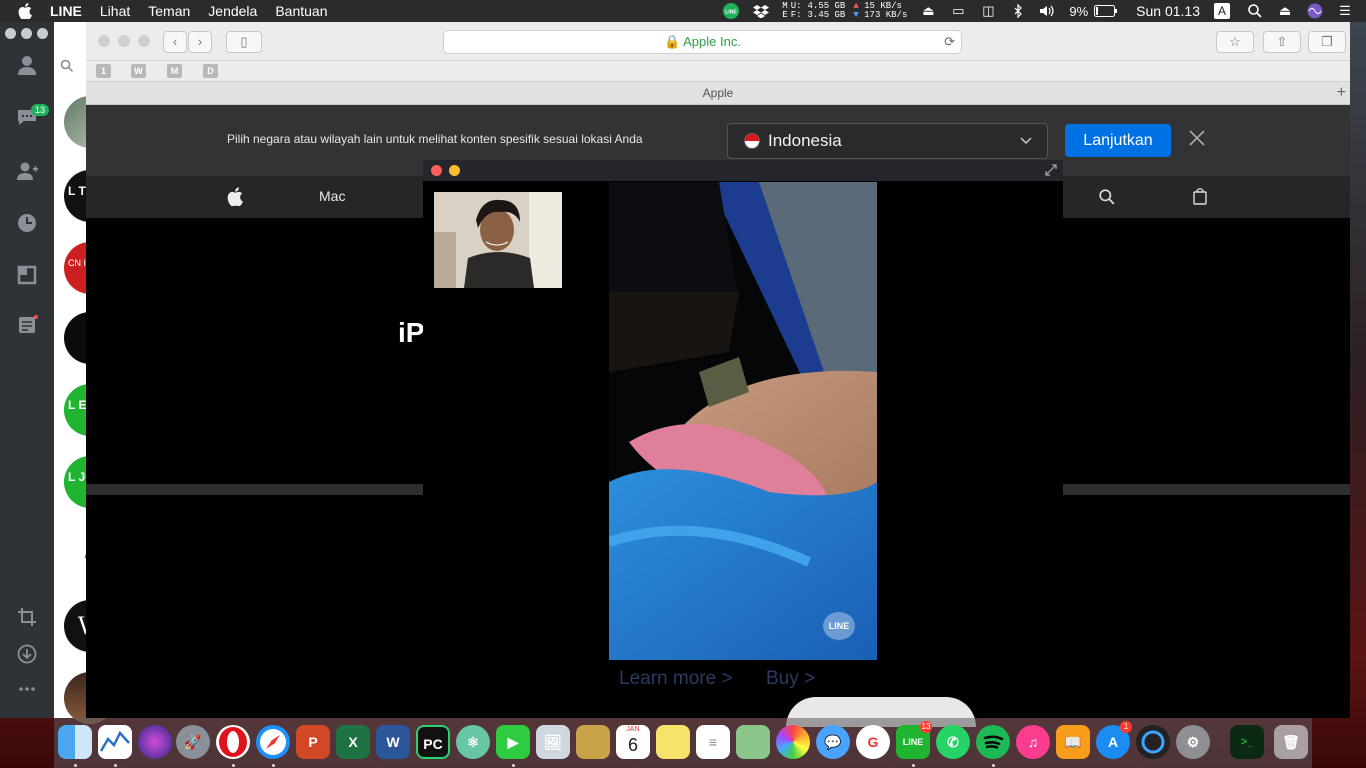 Image resolution: width=1366 pixels, height=768 pixels. I want to click on dock-word: W, so click(393, 742).